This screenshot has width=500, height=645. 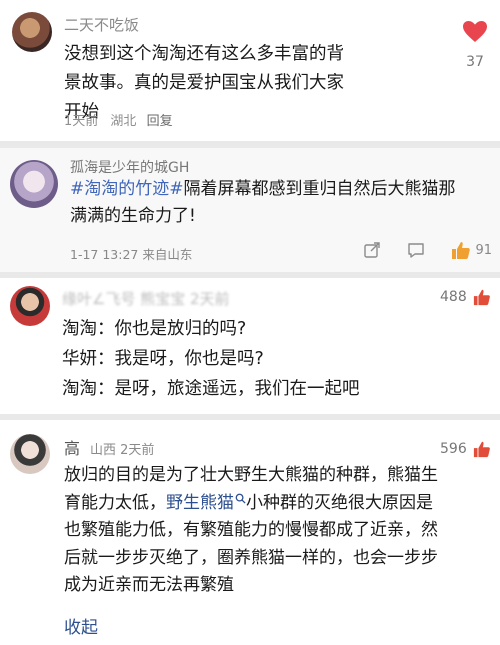 What do you see at coordinates (475, 45) in the screenshot?
I see `like-button: 37` at bounding box center [475, 45].